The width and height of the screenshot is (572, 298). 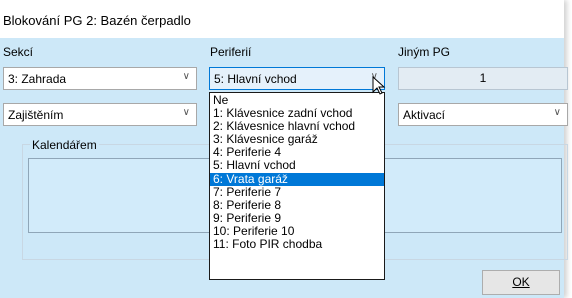 I want to click on dropdown-option: 9: Periferie 9, so click(x=297, y=218).